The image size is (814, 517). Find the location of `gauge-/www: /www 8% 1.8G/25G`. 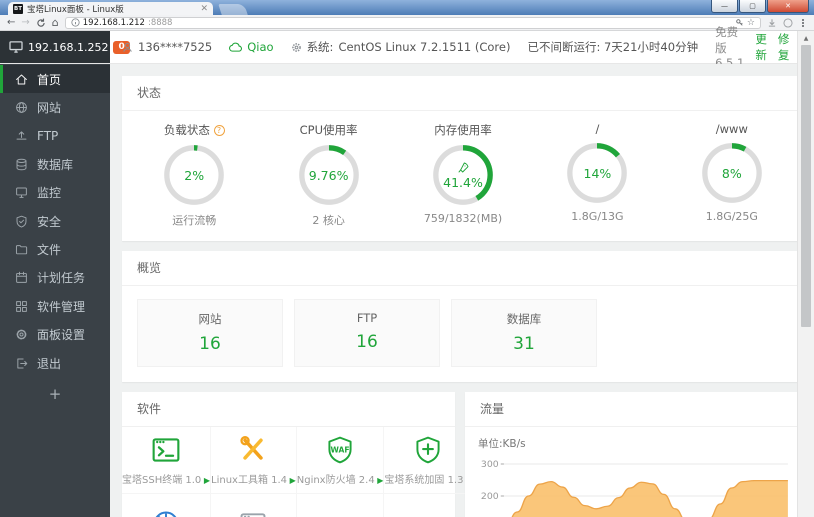

gauge-/www: /www 8% 1.8G/25G is located at coordinates (732, 175).